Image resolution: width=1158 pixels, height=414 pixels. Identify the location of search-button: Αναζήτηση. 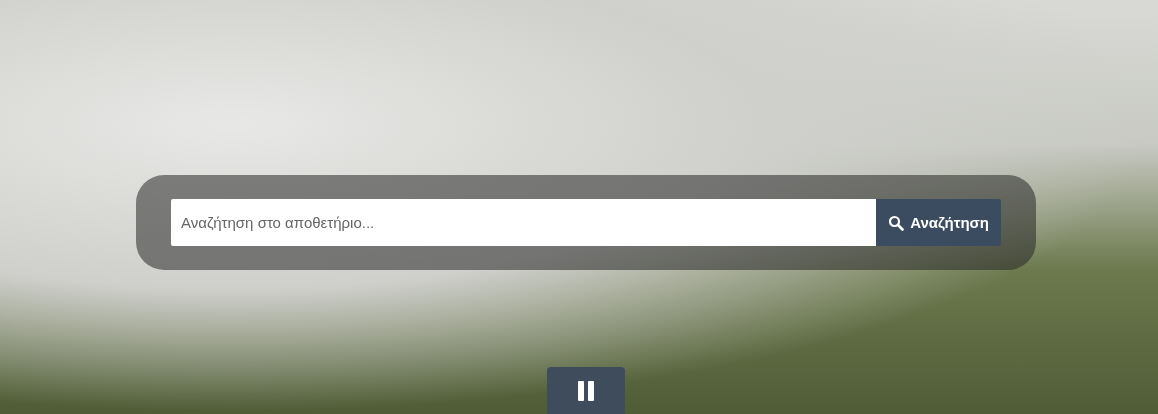
(938, 222).